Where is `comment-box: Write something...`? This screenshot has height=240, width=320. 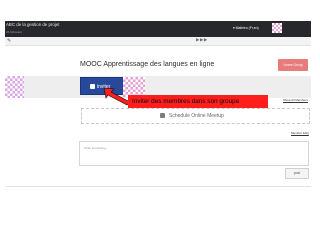
comment-box: Write something... is located at coordinates (194, 153).